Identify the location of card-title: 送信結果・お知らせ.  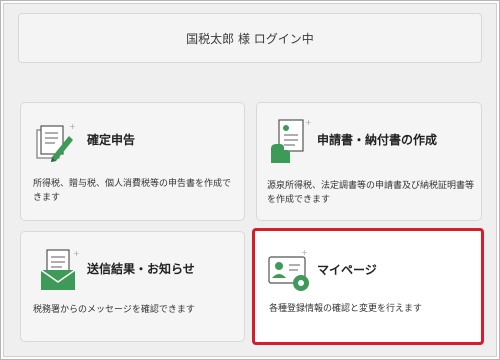
(141, 269).